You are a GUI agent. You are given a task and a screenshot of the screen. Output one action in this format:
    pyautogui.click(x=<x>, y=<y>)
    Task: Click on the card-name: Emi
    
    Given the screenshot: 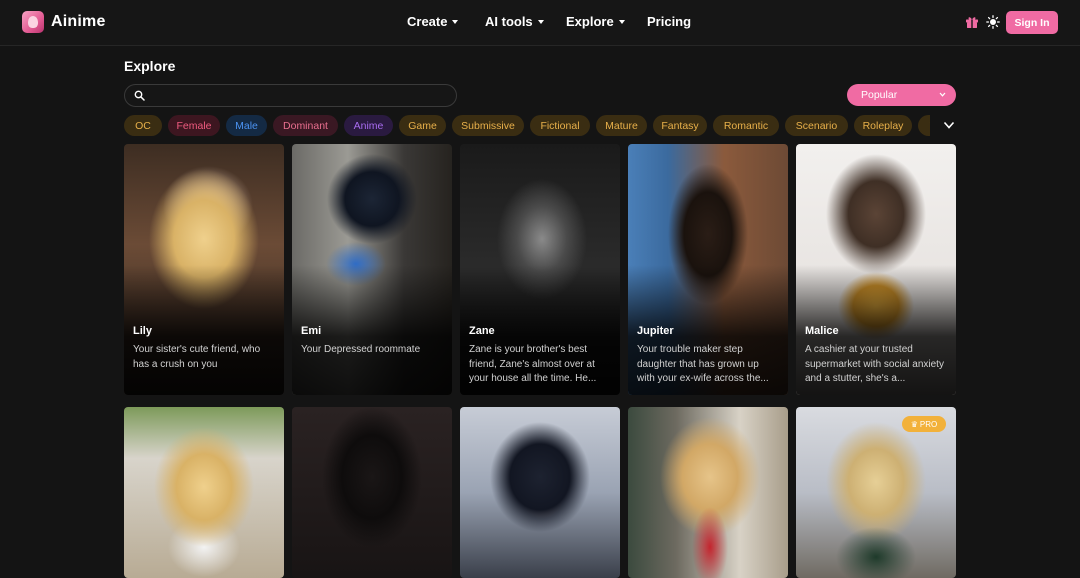 What is the action you would take?
    pyautogui.click(x=311, y=331)
    